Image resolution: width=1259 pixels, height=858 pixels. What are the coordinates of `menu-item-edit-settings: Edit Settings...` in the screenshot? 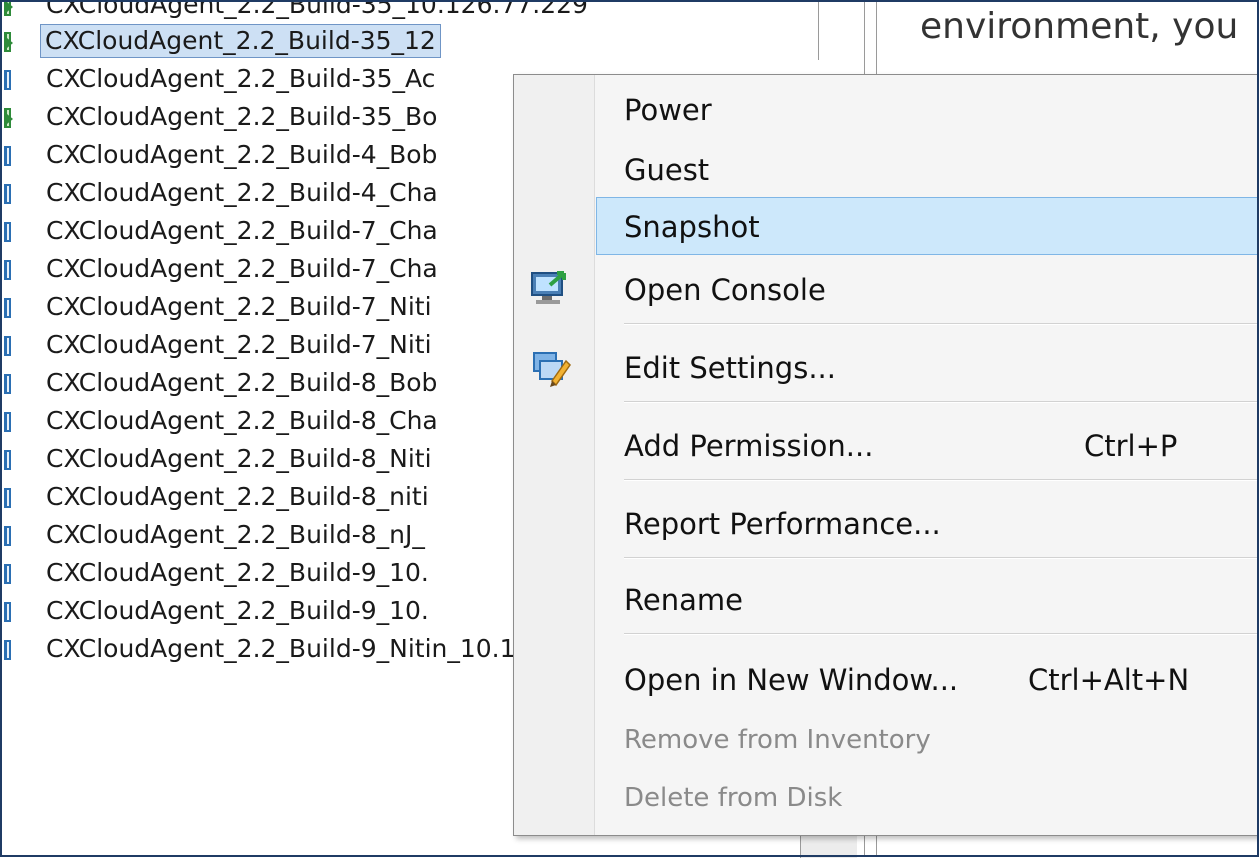 It's located at (886, 368).